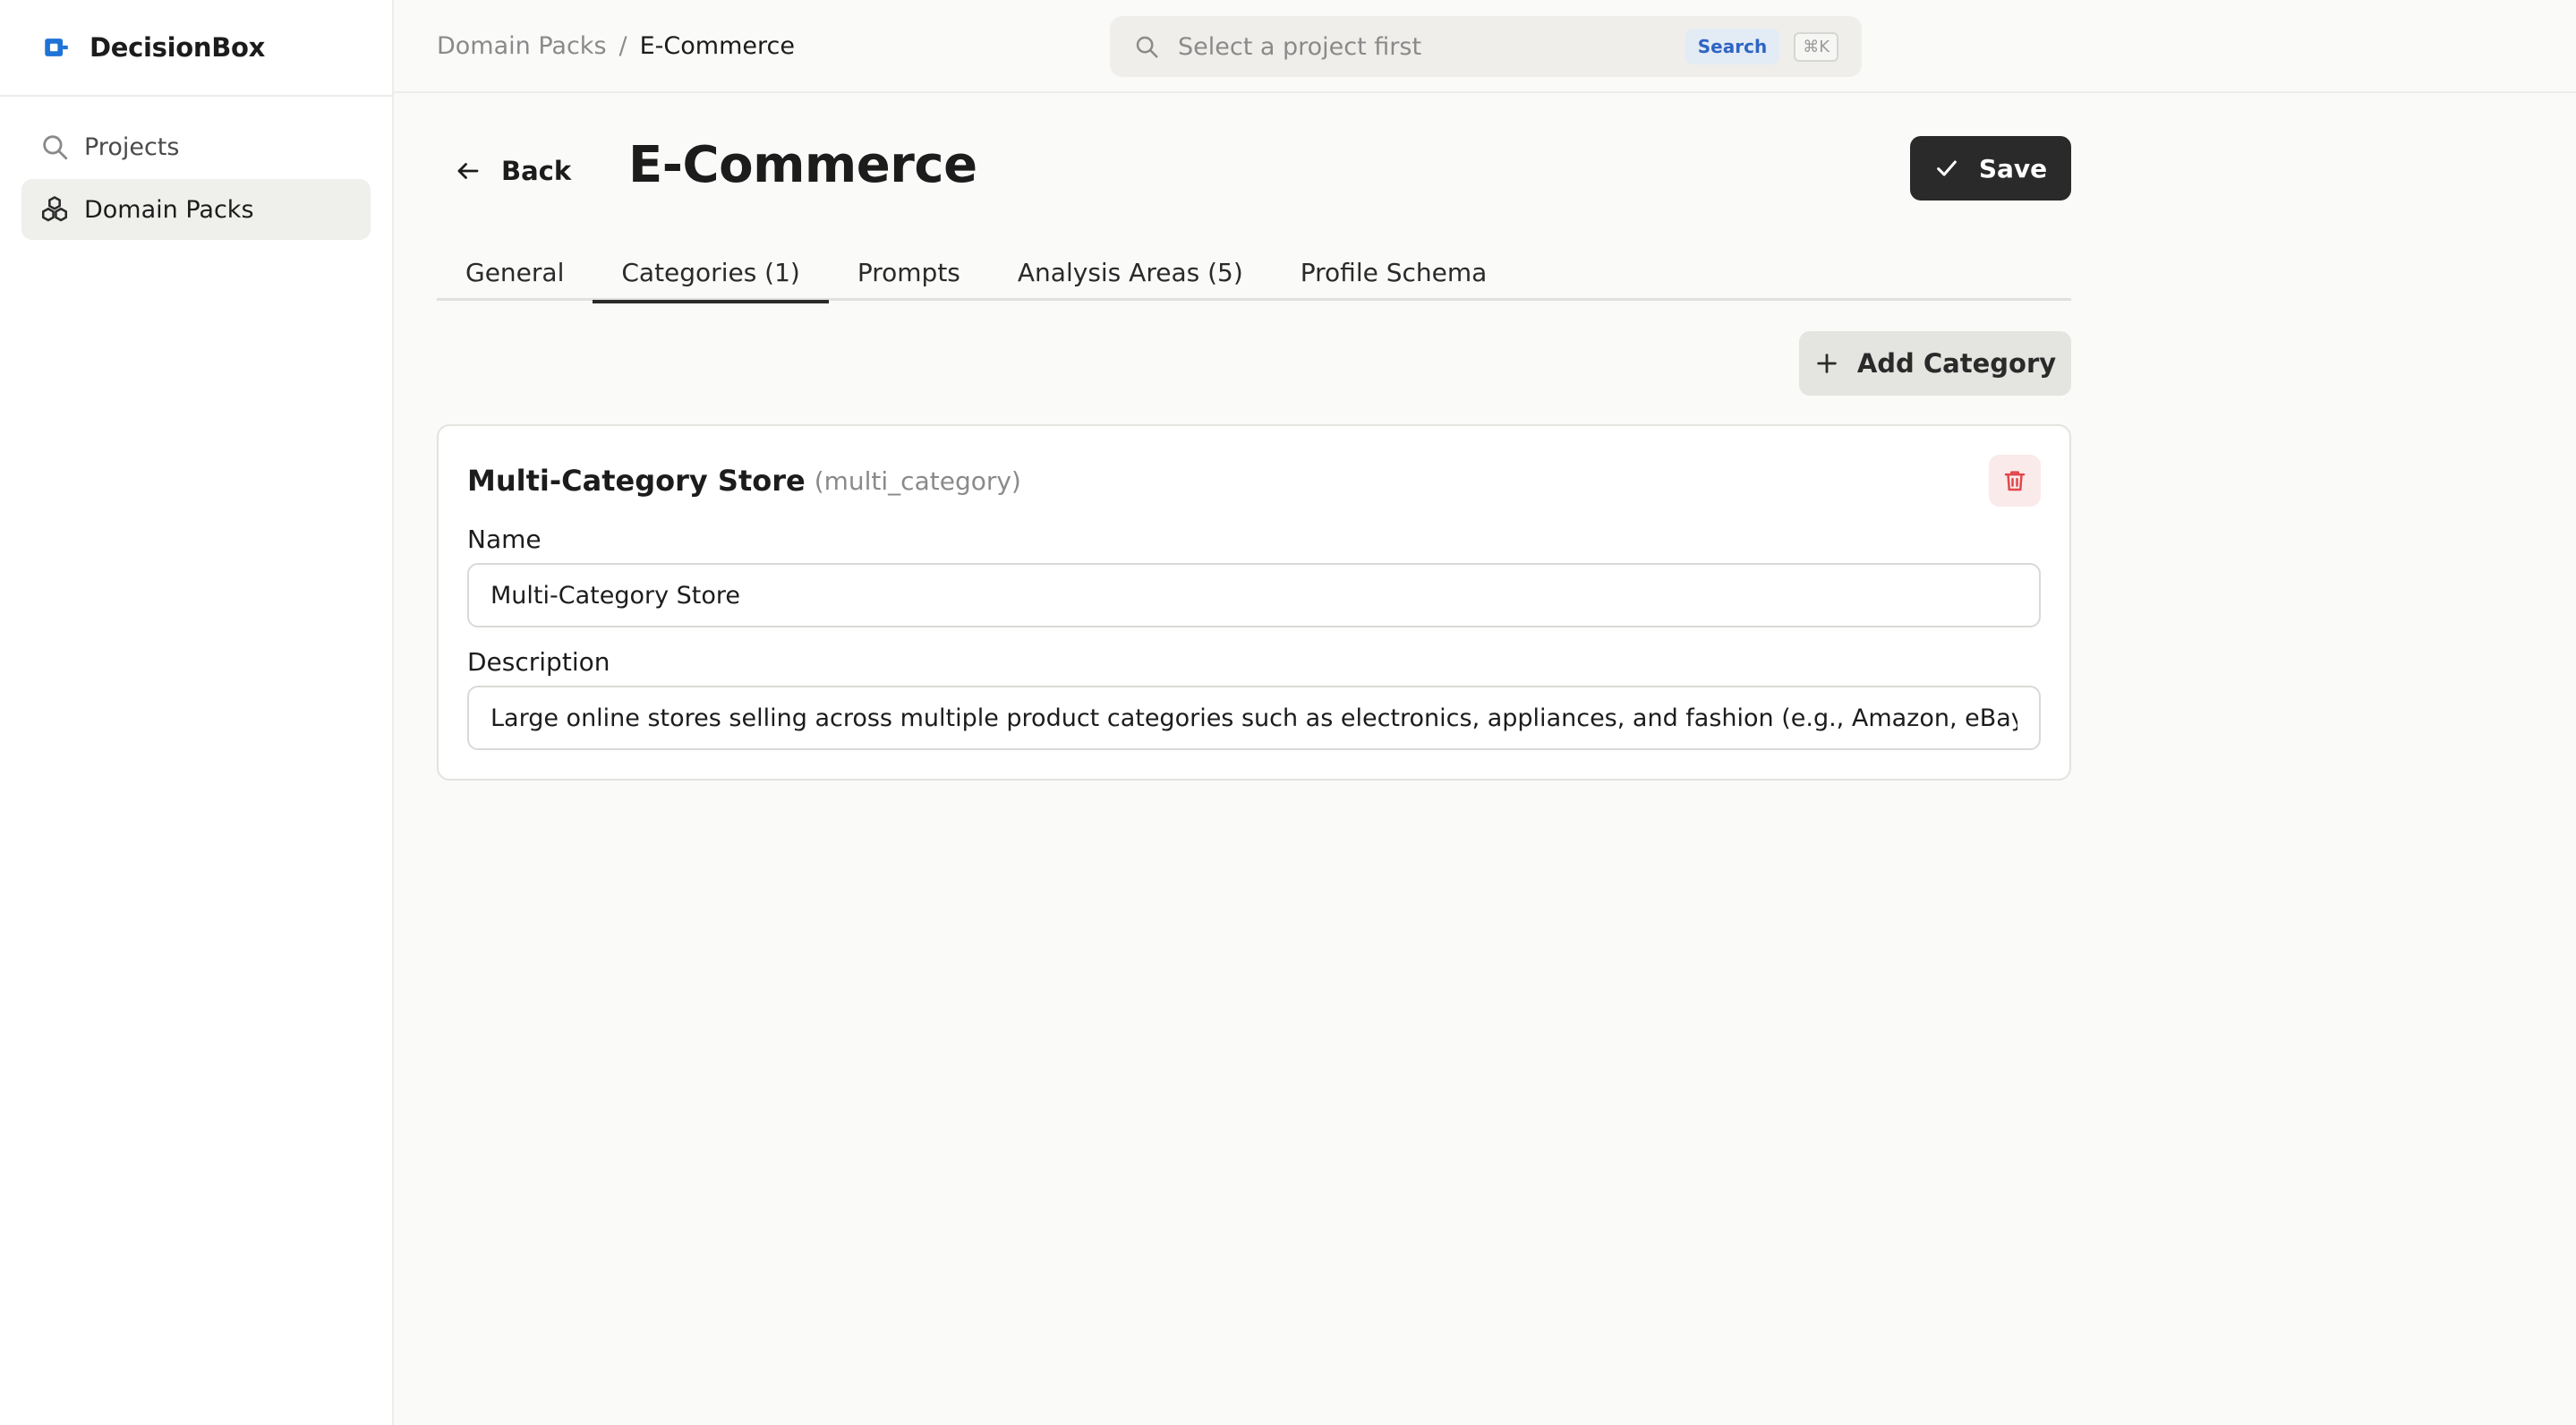 The height and width of the screenshot is (1425, 2576). I want to click on page-title: E-Commerce, so click(802, 165).